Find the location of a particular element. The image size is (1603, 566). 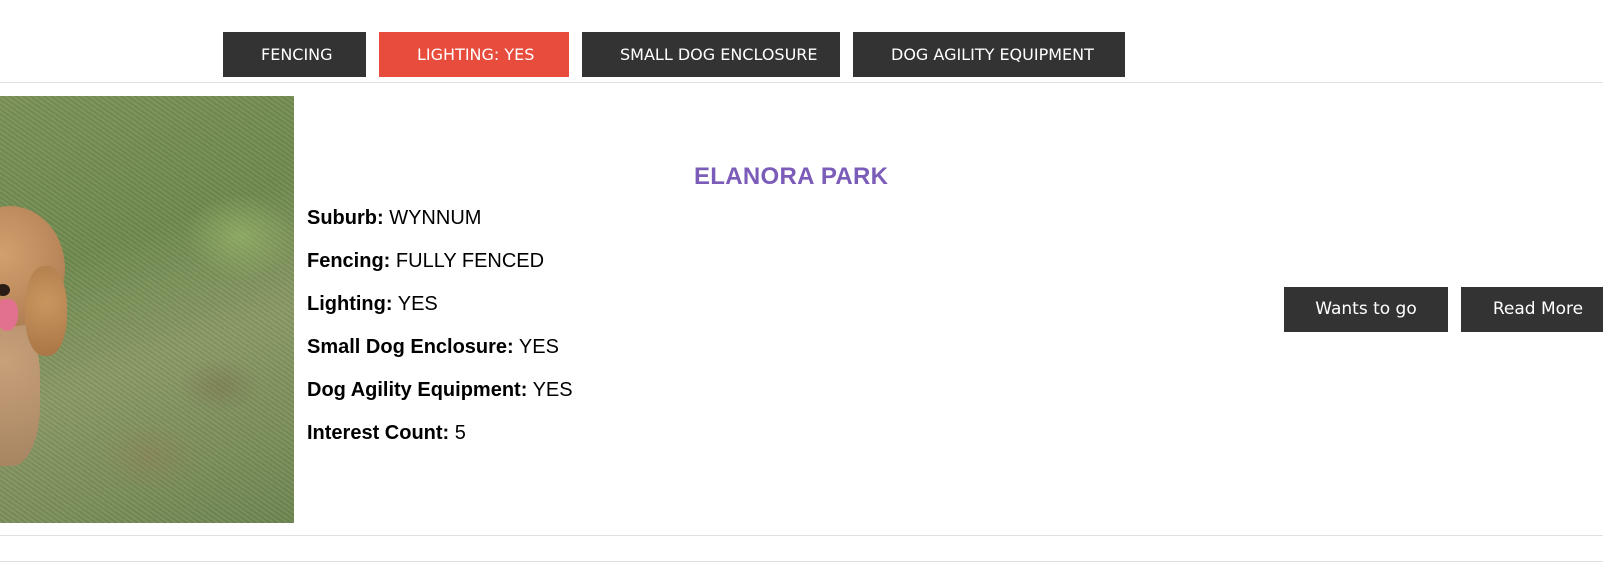

park-actions: Wants to go Read More is located at coordinates (1443, 309).